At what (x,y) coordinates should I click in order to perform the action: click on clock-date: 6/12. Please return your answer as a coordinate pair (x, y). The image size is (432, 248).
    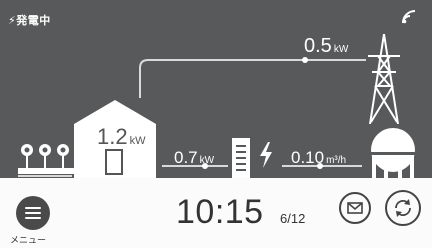
    Looking at the image, I should click on (293, 218).